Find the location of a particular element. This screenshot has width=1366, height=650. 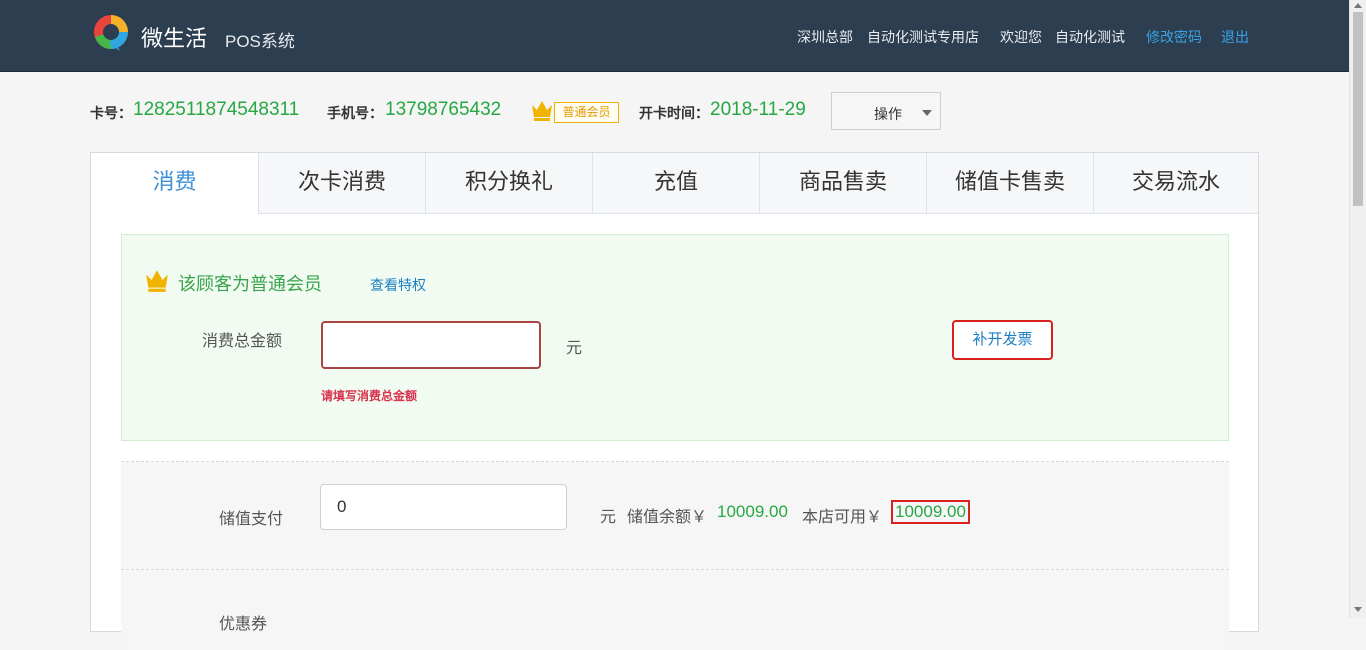

reissue-invoice-button: 补开发票 is located at coordinates (1002, 340).